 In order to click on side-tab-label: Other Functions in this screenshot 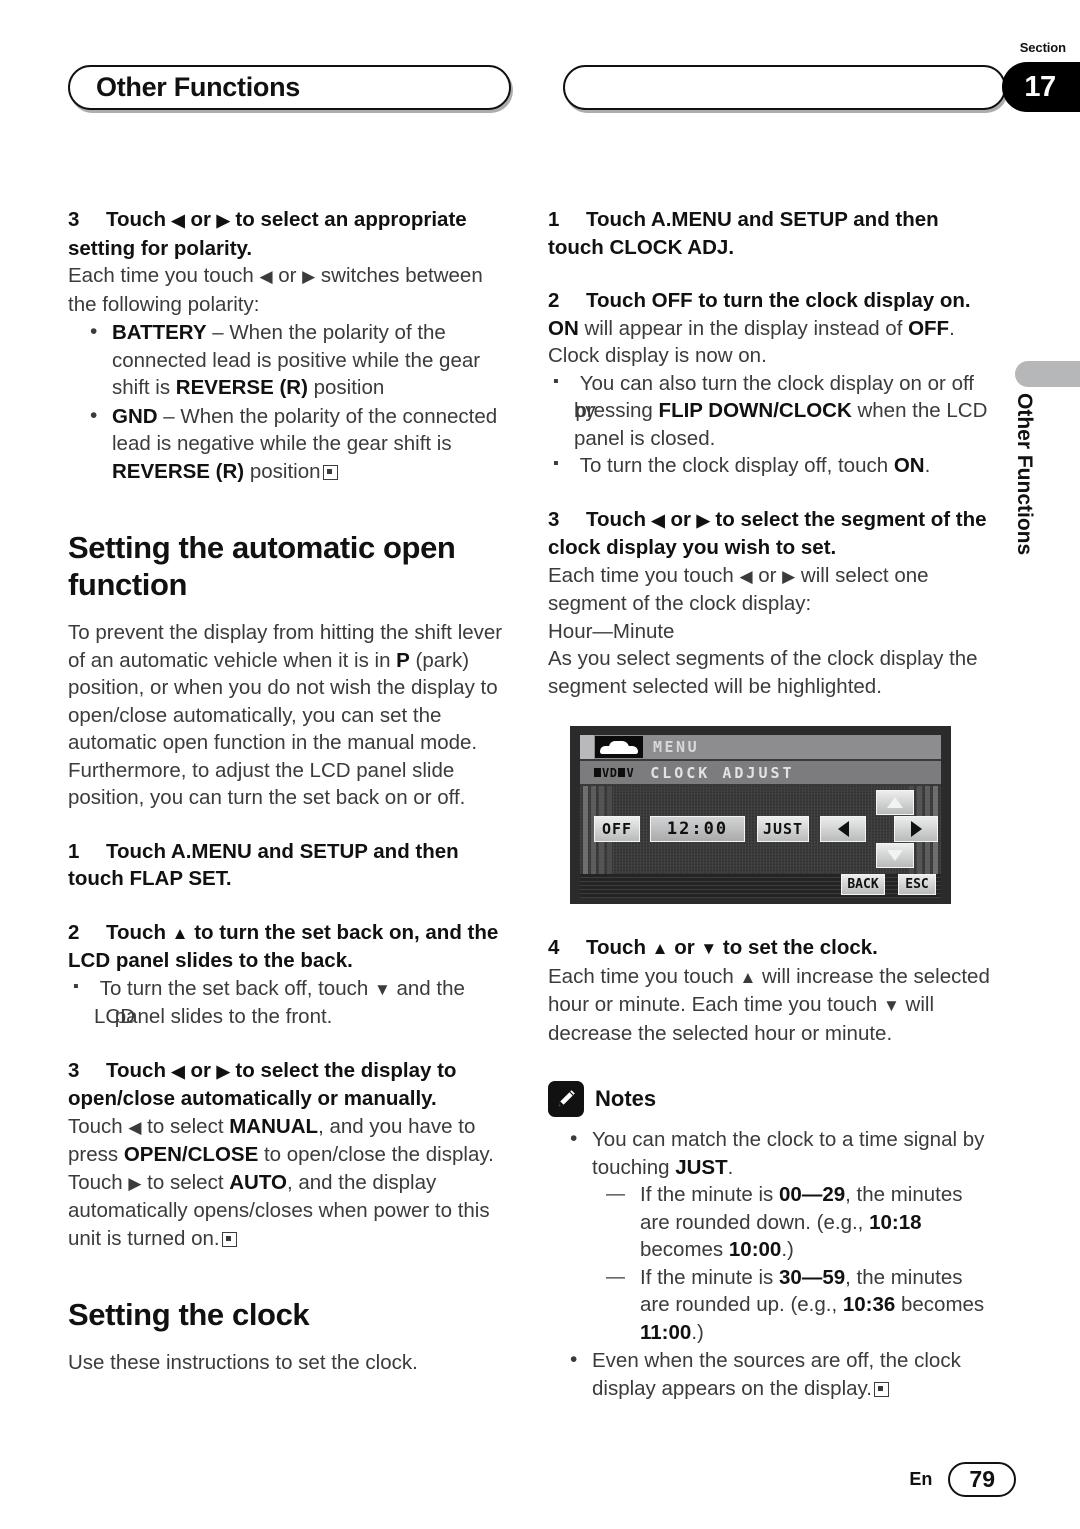, I will do `click(1024, 474)`.